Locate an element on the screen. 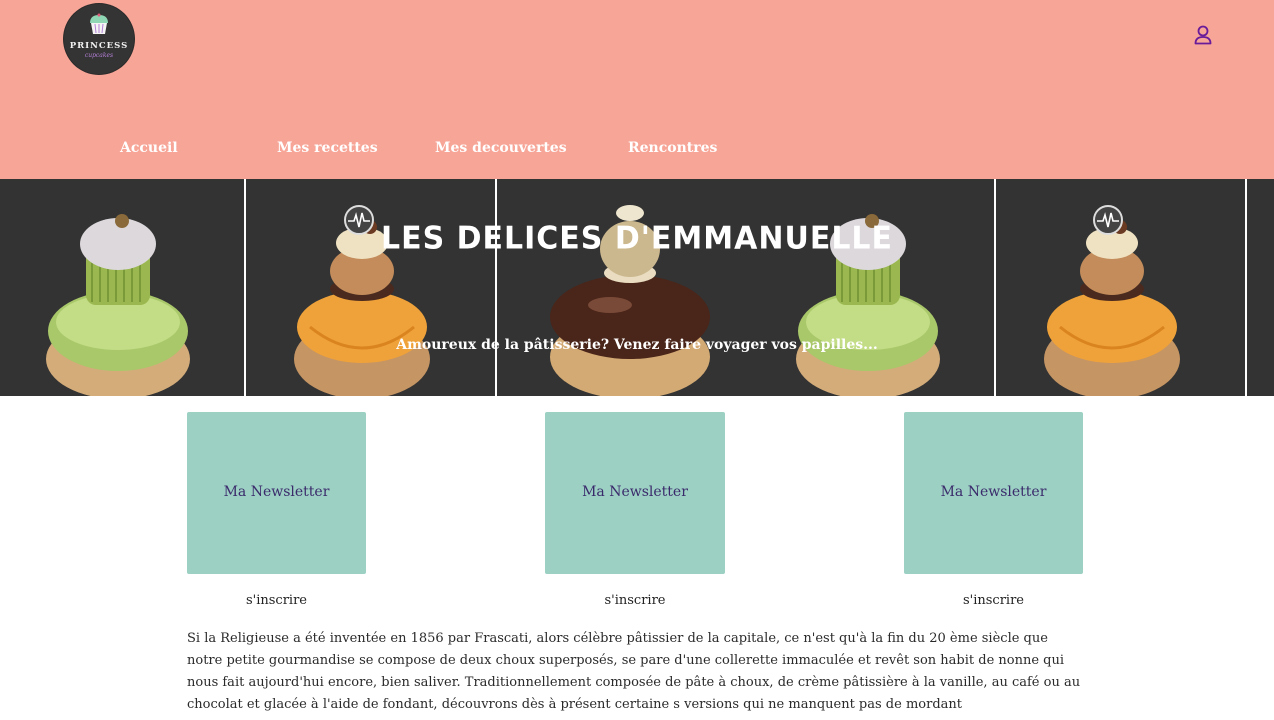 The image size is (1274, 720). cupcake-icon is located at coordinates (99, 23).